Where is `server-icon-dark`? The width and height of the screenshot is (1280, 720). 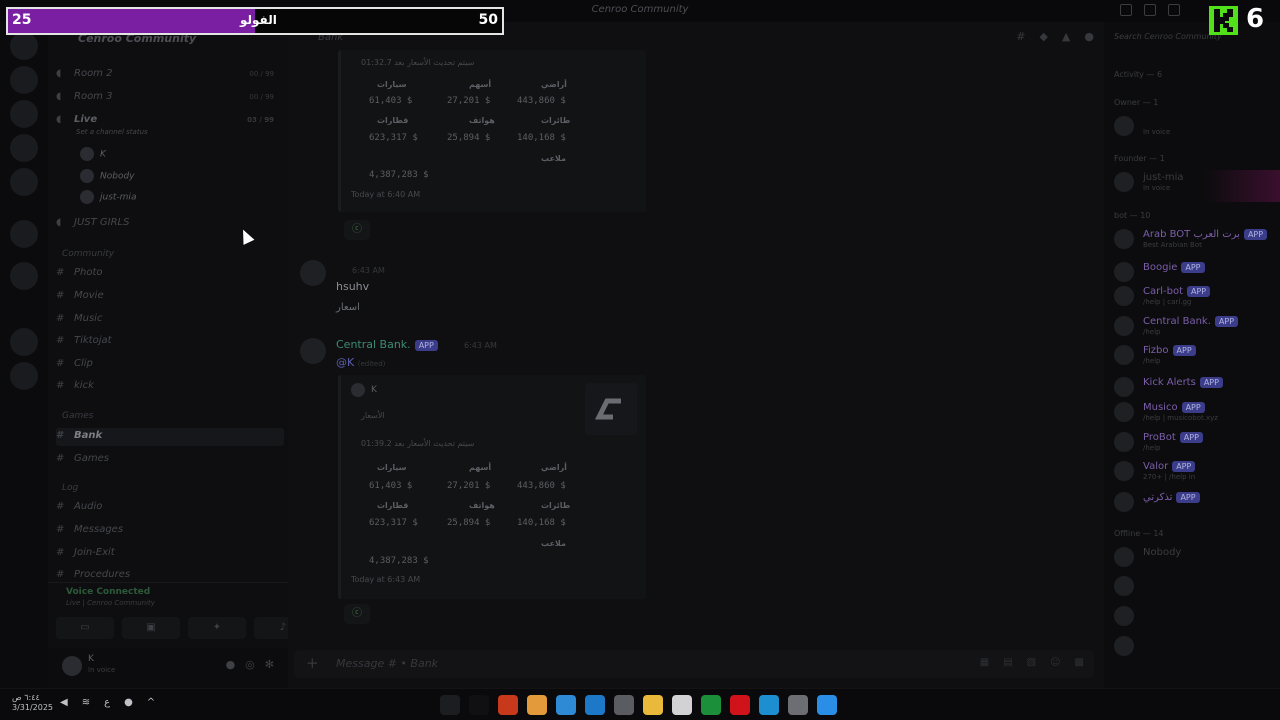 server-icon-dark is located at coordinates (24, 234).